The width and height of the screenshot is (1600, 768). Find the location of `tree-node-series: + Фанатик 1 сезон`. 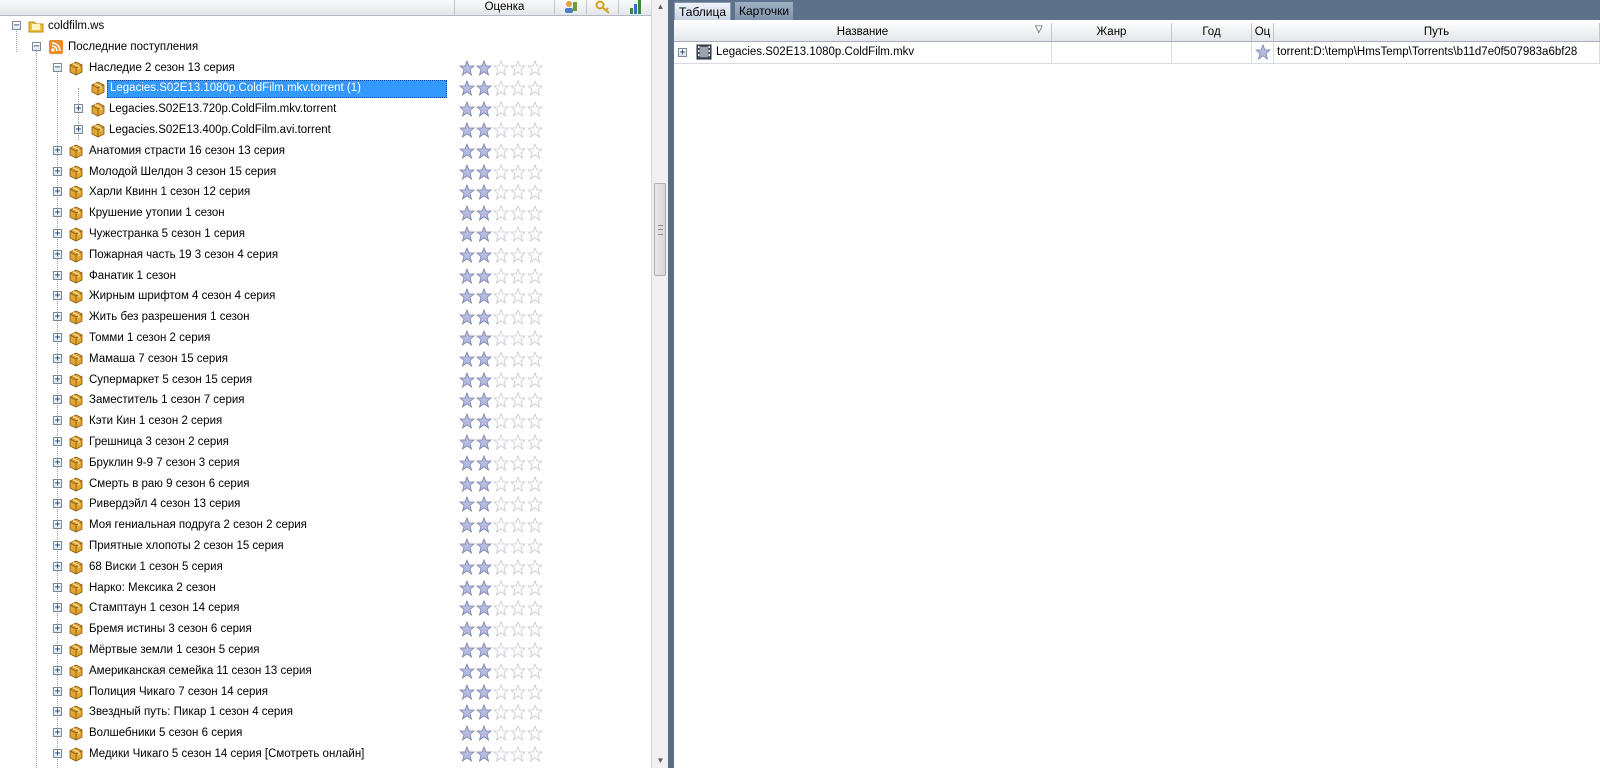

tree-node-series: + Фанатик 1 сезон is located at coordinates (325, 276).